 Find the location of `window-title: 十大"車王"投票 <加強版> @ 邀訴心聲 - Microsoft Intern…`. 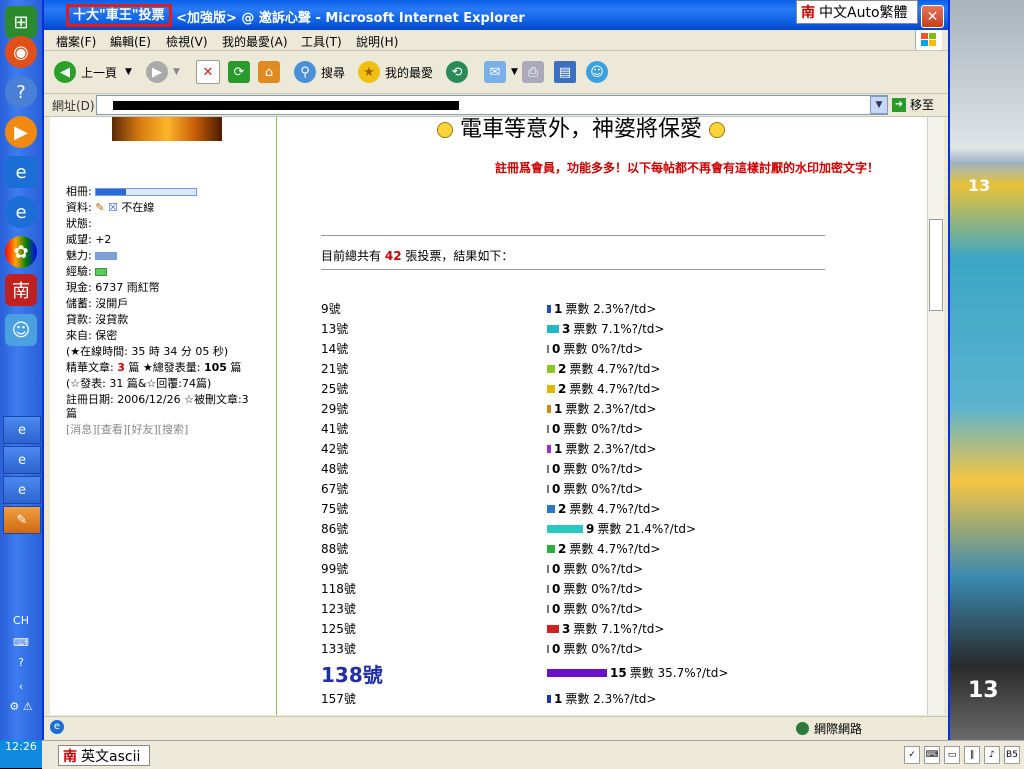

window-title: 十大"車王"投票 <加強版> @ 邀訴心聲 - Microsoft Intern… is located at coordinates (295, 15).